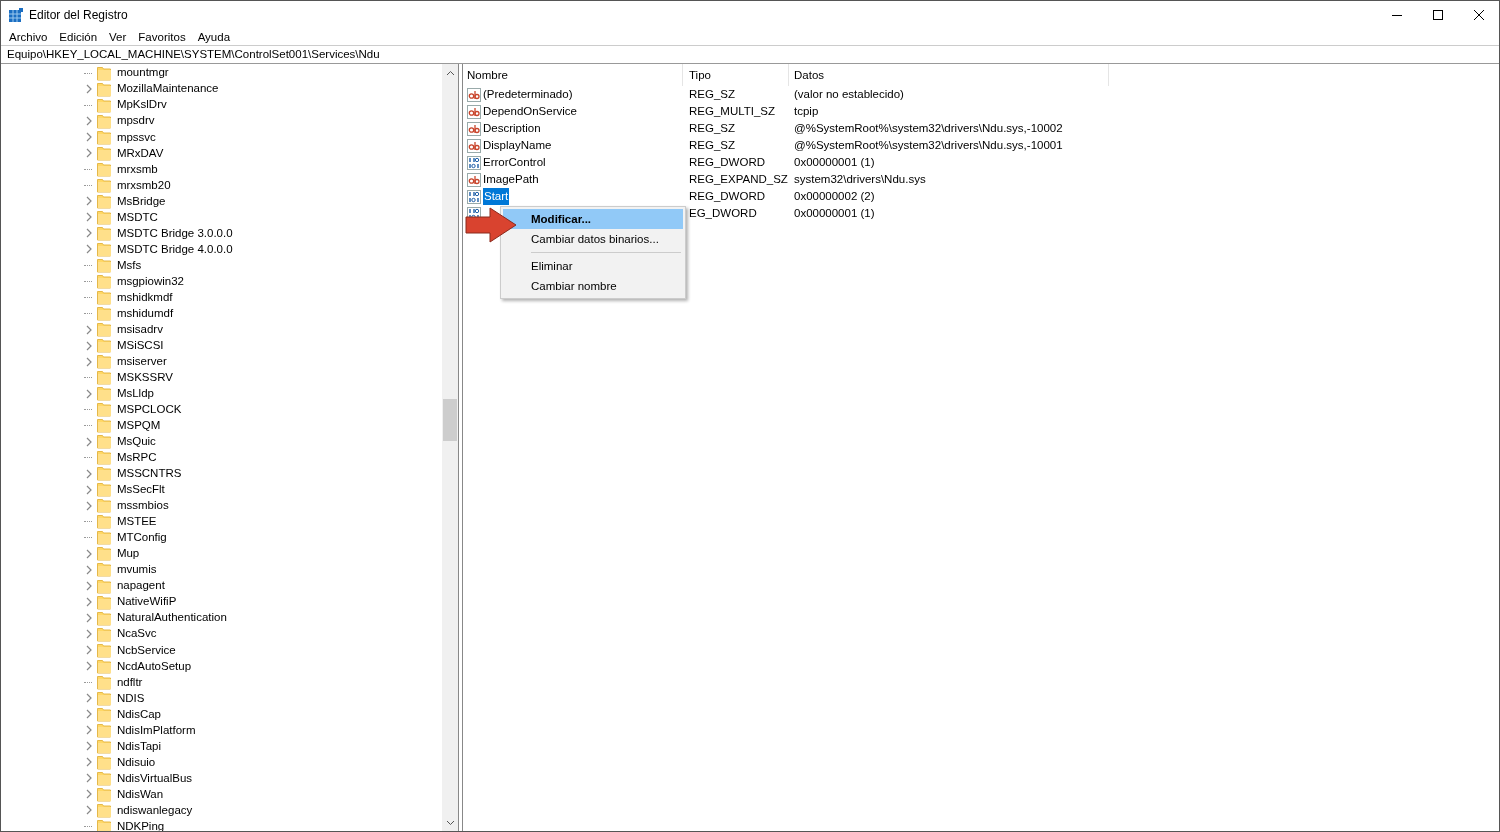 The width and height of the screenshot is (1500, 832). I want to click on tree-item: NdisTapi, so click(138, 746).